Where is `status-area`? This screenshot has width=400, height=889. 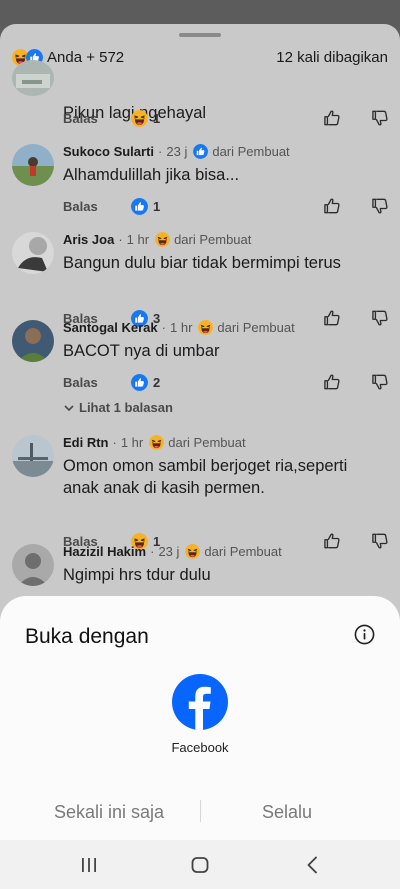
status-area is located at coordinates (200, 13).